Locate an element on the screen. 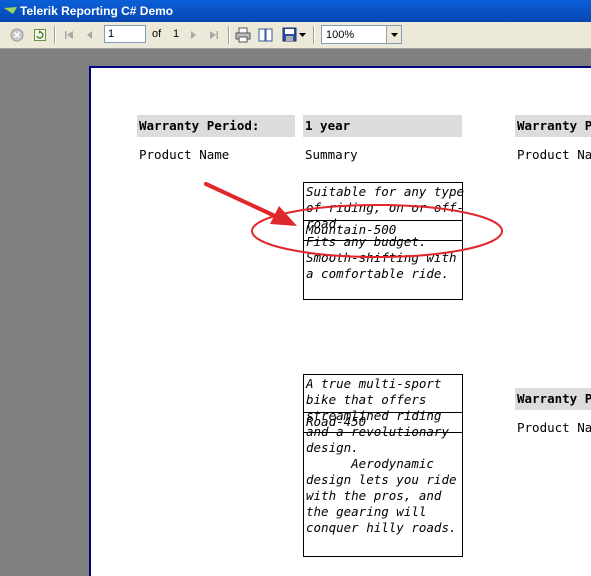 This screenshot has height=576, width=591. annotation-arrow is located at coordinates (240, 200).